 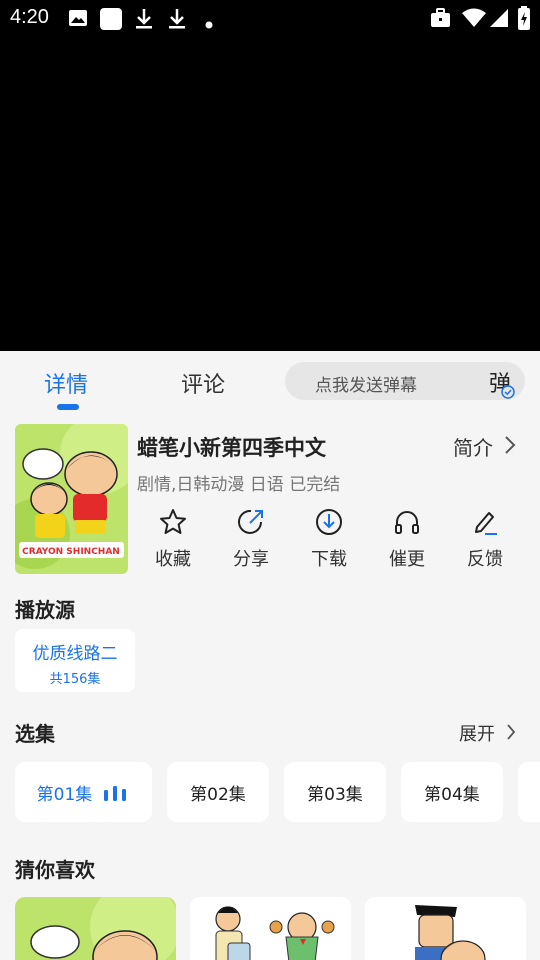 I want to click on episode-item: 第02集, so click(x=218, y=792).